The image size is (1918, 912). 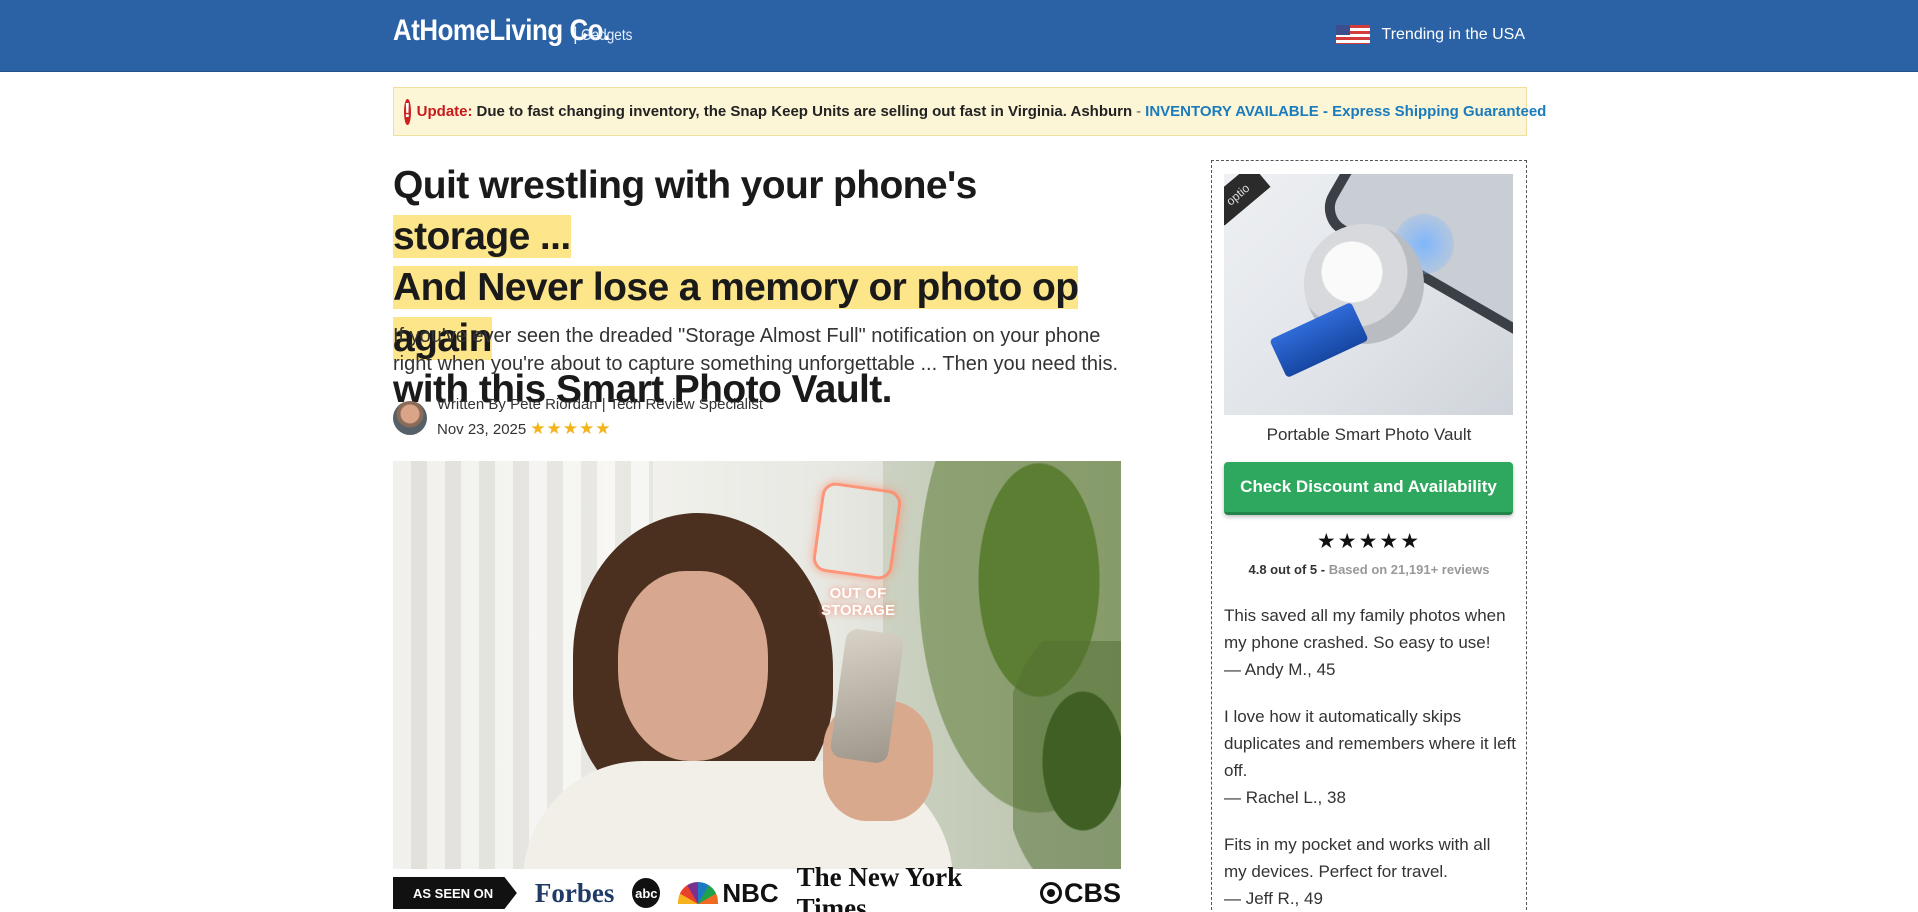 I want to click on abc-logo: abc, so click(x=646, y=893).